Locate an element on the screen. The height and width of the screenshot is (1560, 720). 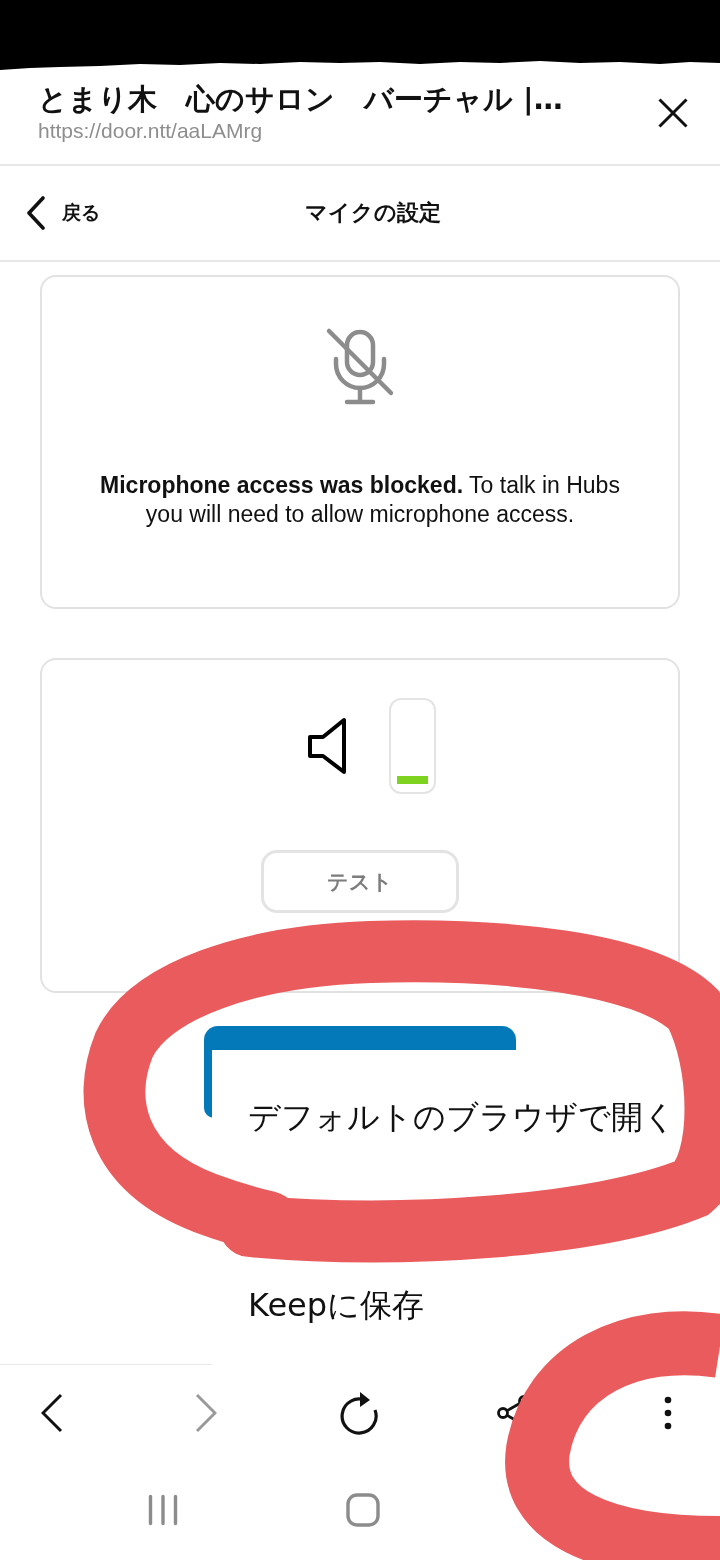
rounded-square-icon is located at coordinates (363, 1510).